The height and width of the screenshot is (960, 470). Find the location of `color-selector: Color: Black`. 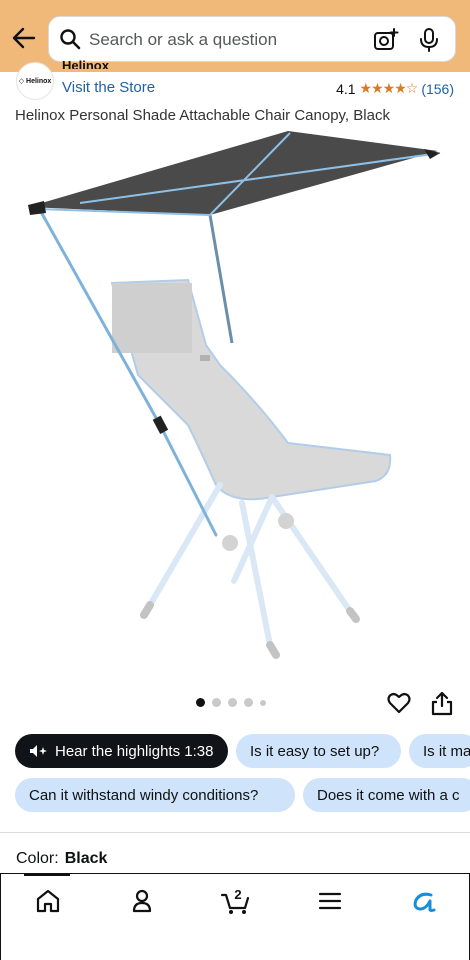

color-selector: Color: Black is located at coordinates (61, 859).